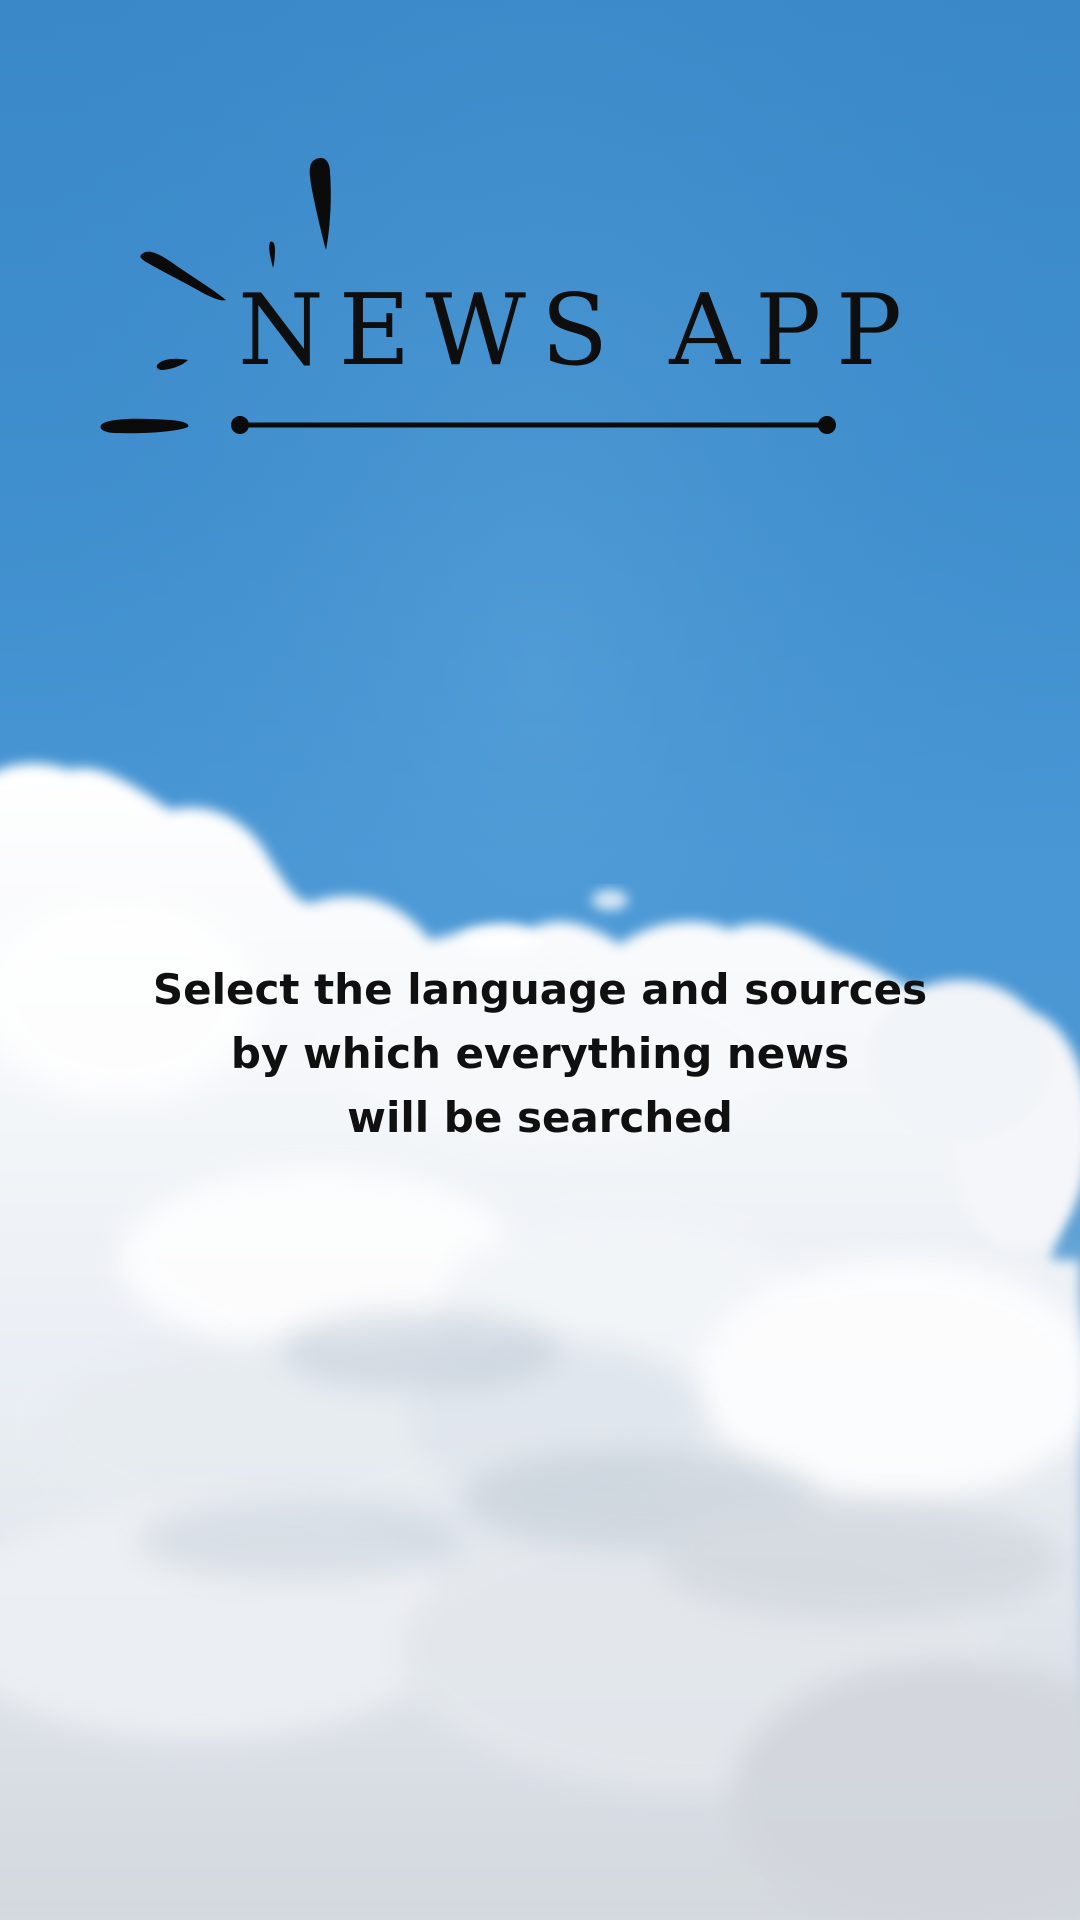 This screenshot has width=1080, height=1920. Describe the element at coordinates (540, 989) in the screenshot. I see `instruction-line-1: Select the language and sources` at that location.